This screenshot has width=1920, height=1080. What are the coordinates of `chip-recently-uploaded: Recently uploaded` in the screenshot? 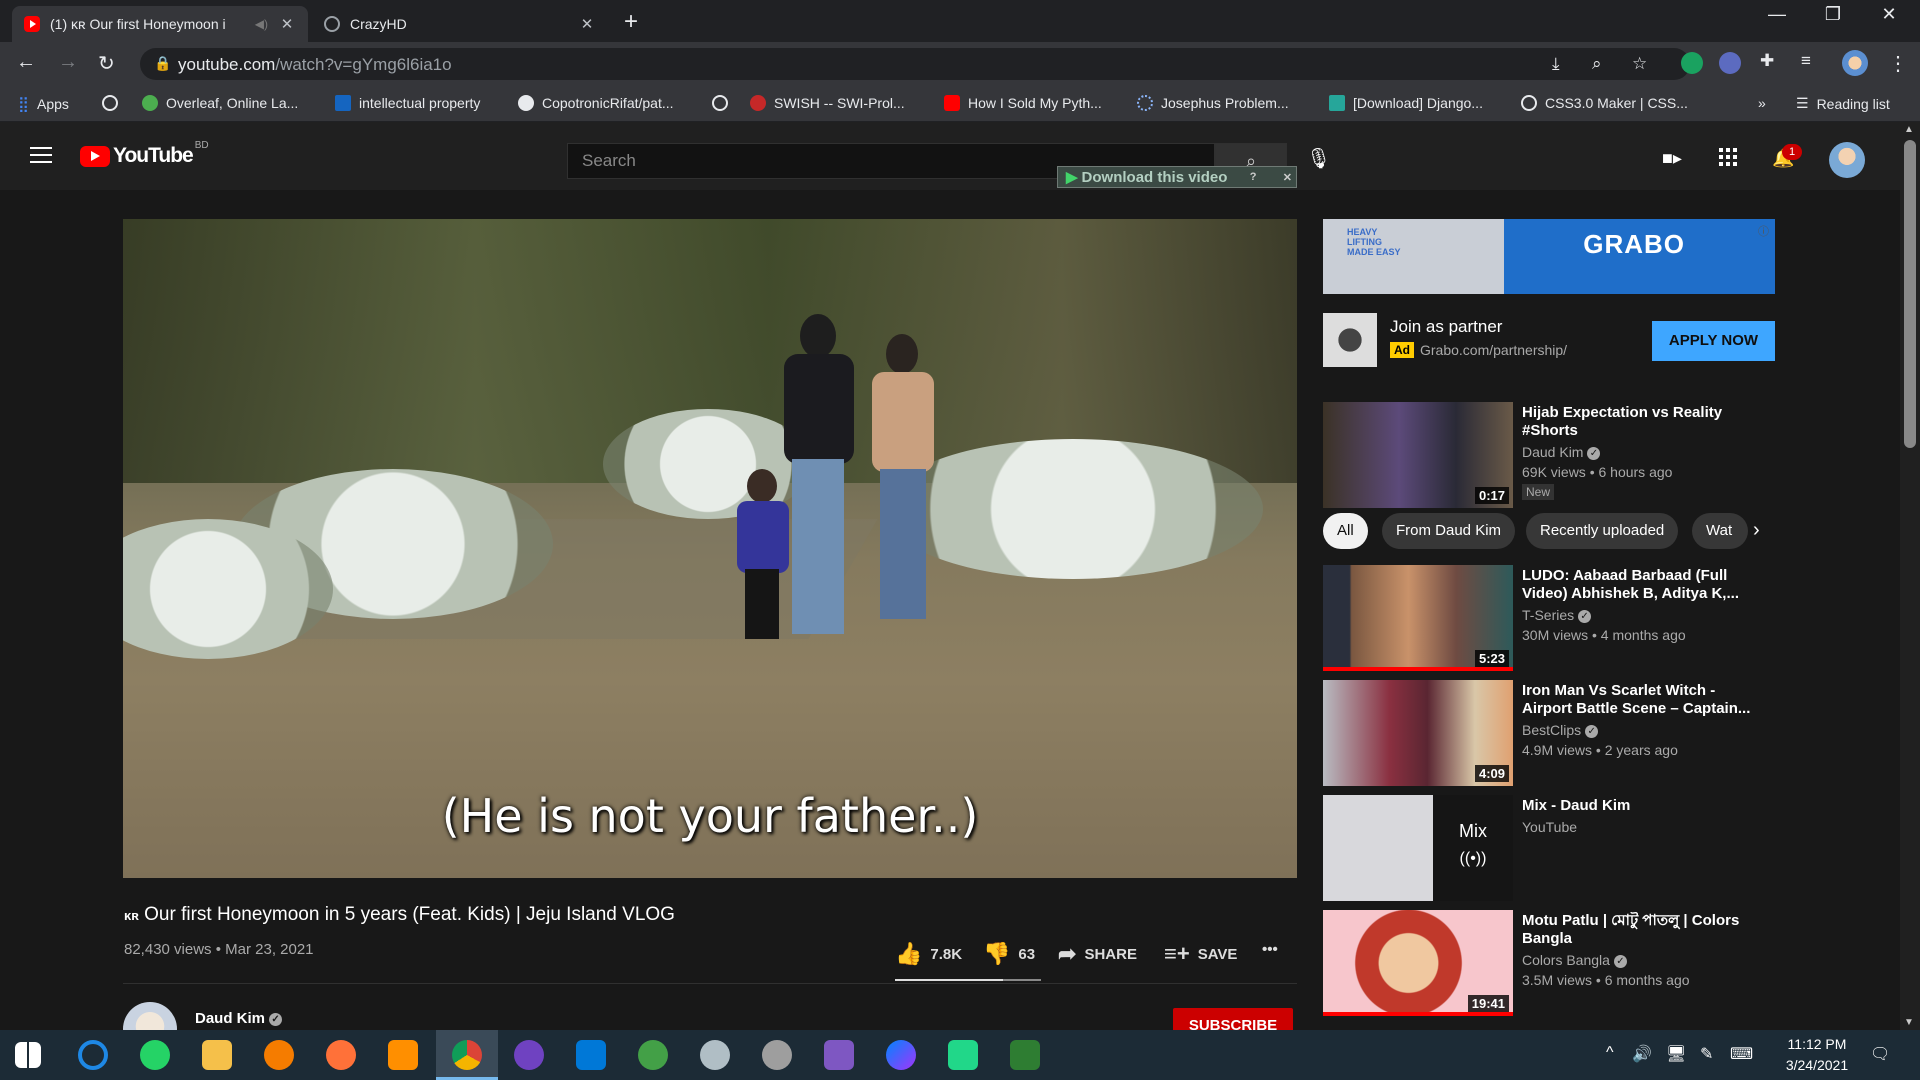 It's located at (1602, 531).